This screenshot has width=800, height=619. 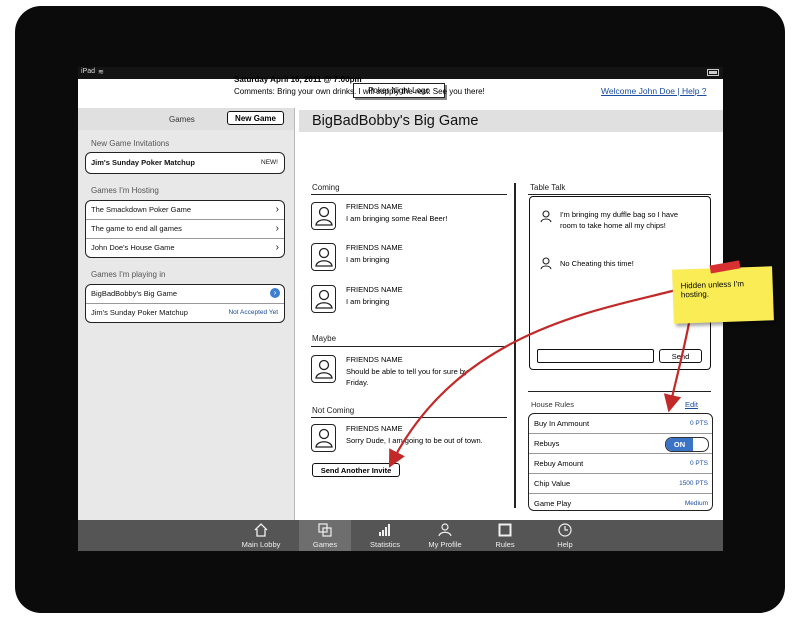 I want to click on sticky-note-text: Hidden unless I'm hosting., so click(x=712, y=289).